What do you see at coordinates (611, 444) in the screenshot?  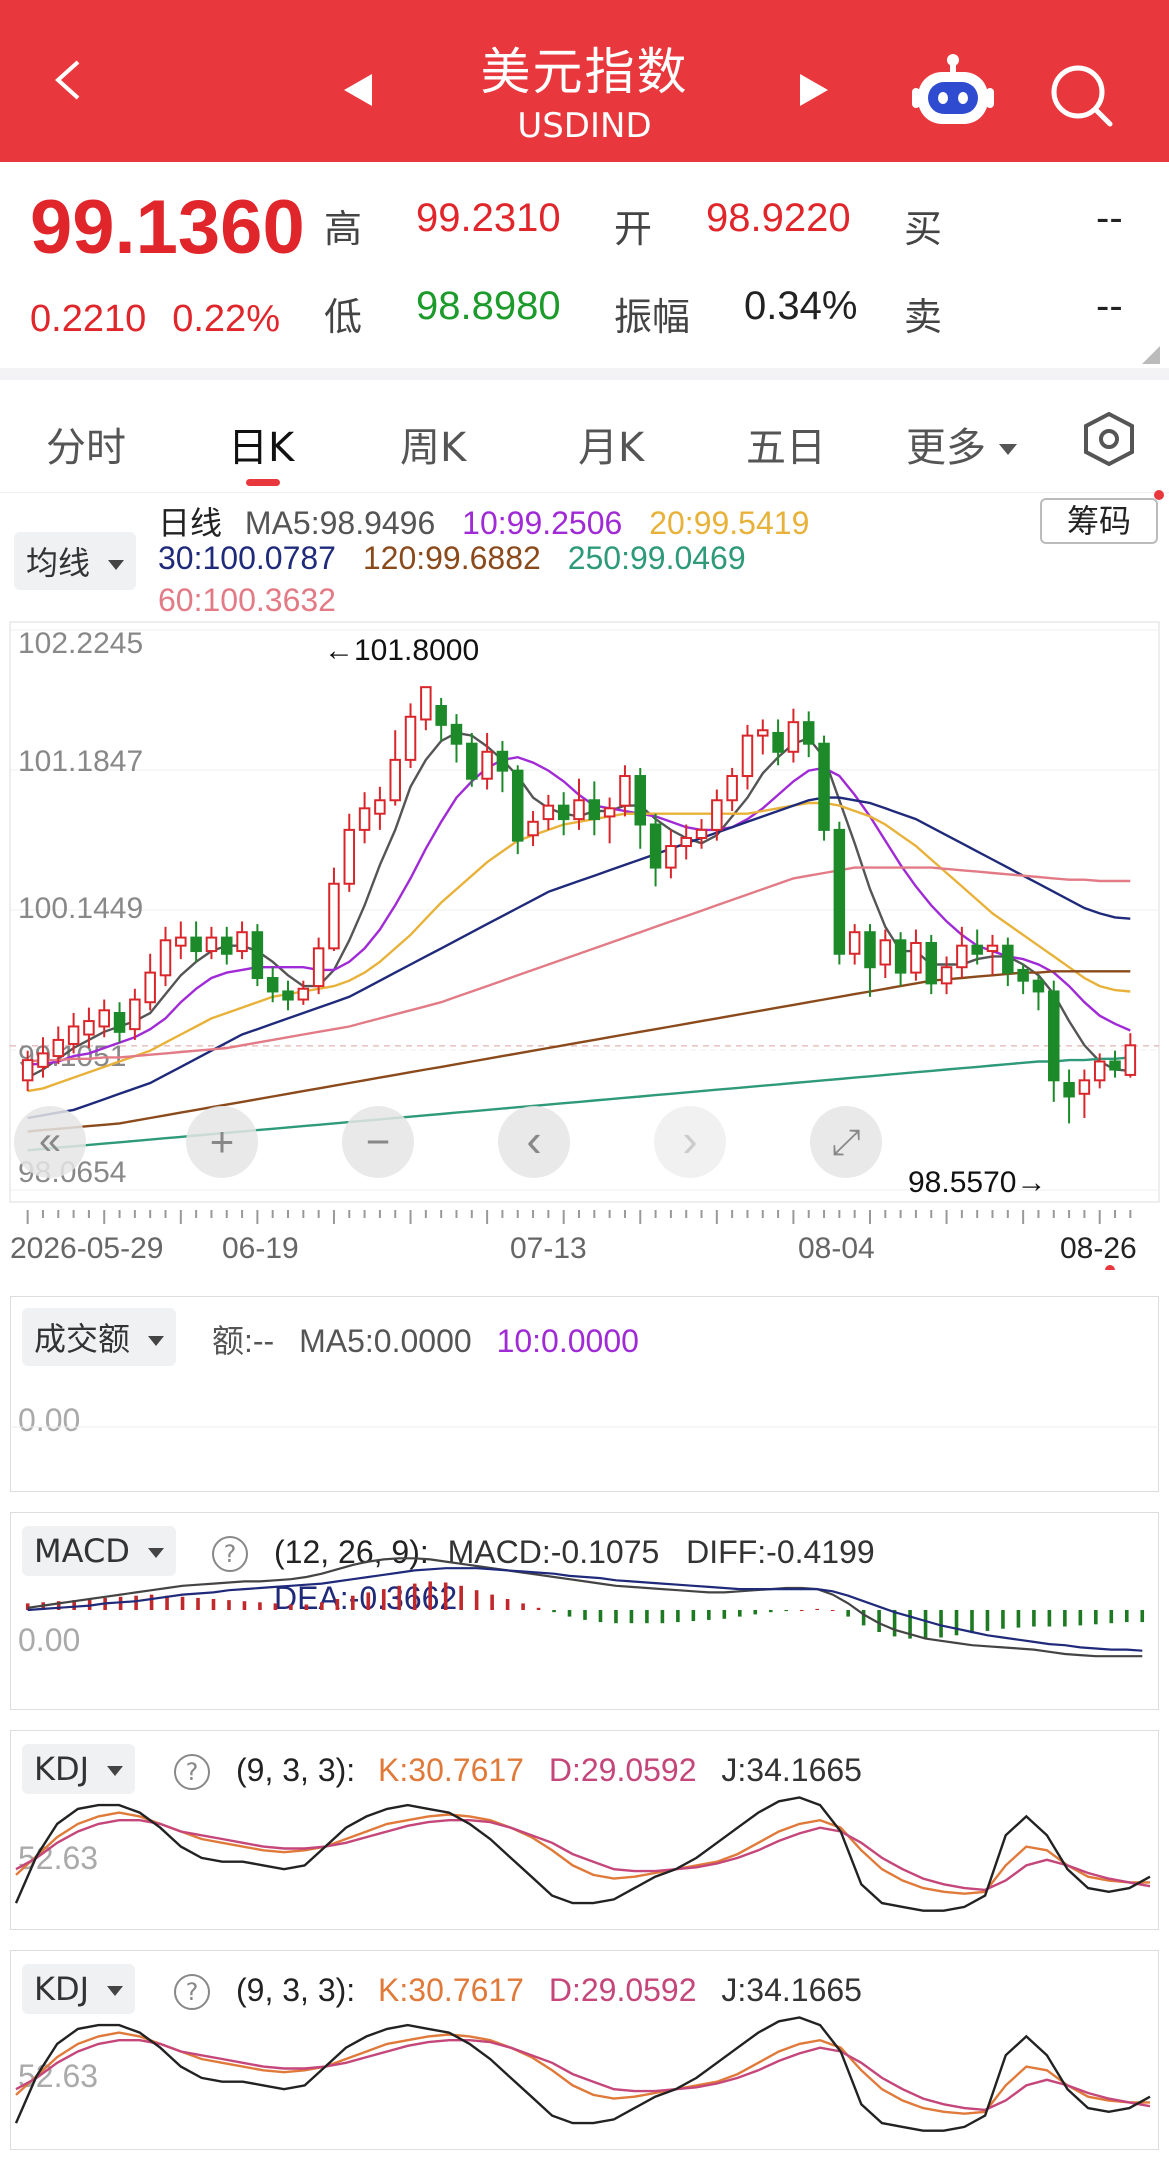 I see `tab-monthly-k: 月K` at bounding box center [611, 444].